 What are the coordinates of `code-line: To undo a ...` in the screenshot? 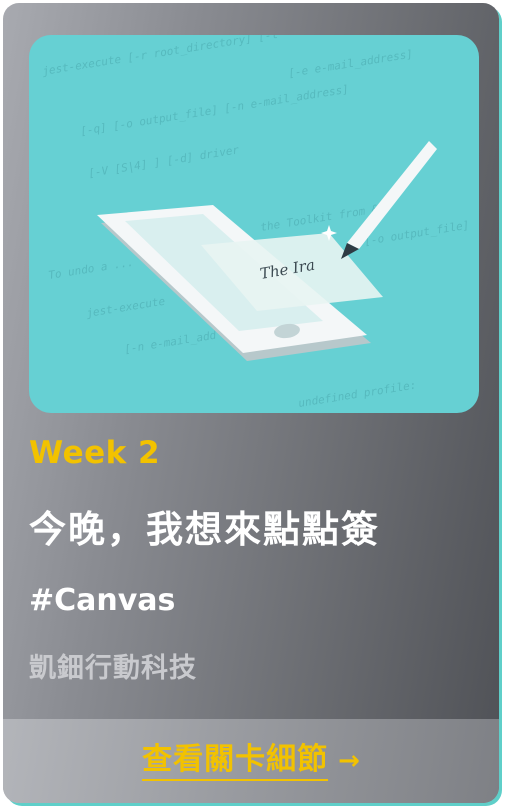 It's located at (90, 269).